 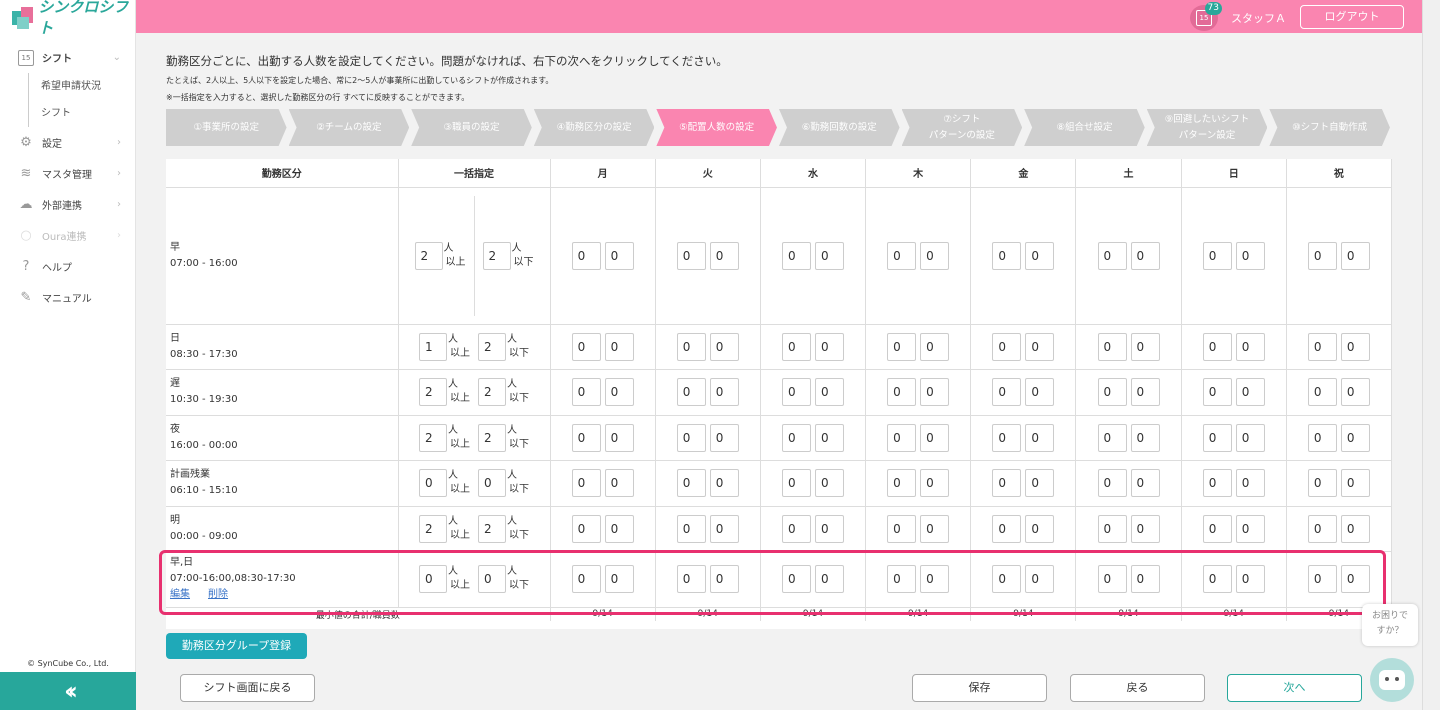 What do you see at coordinates (1431, 355) in the screenshot?
I see `page-scrollbar` at bounding box center [1431, 355].